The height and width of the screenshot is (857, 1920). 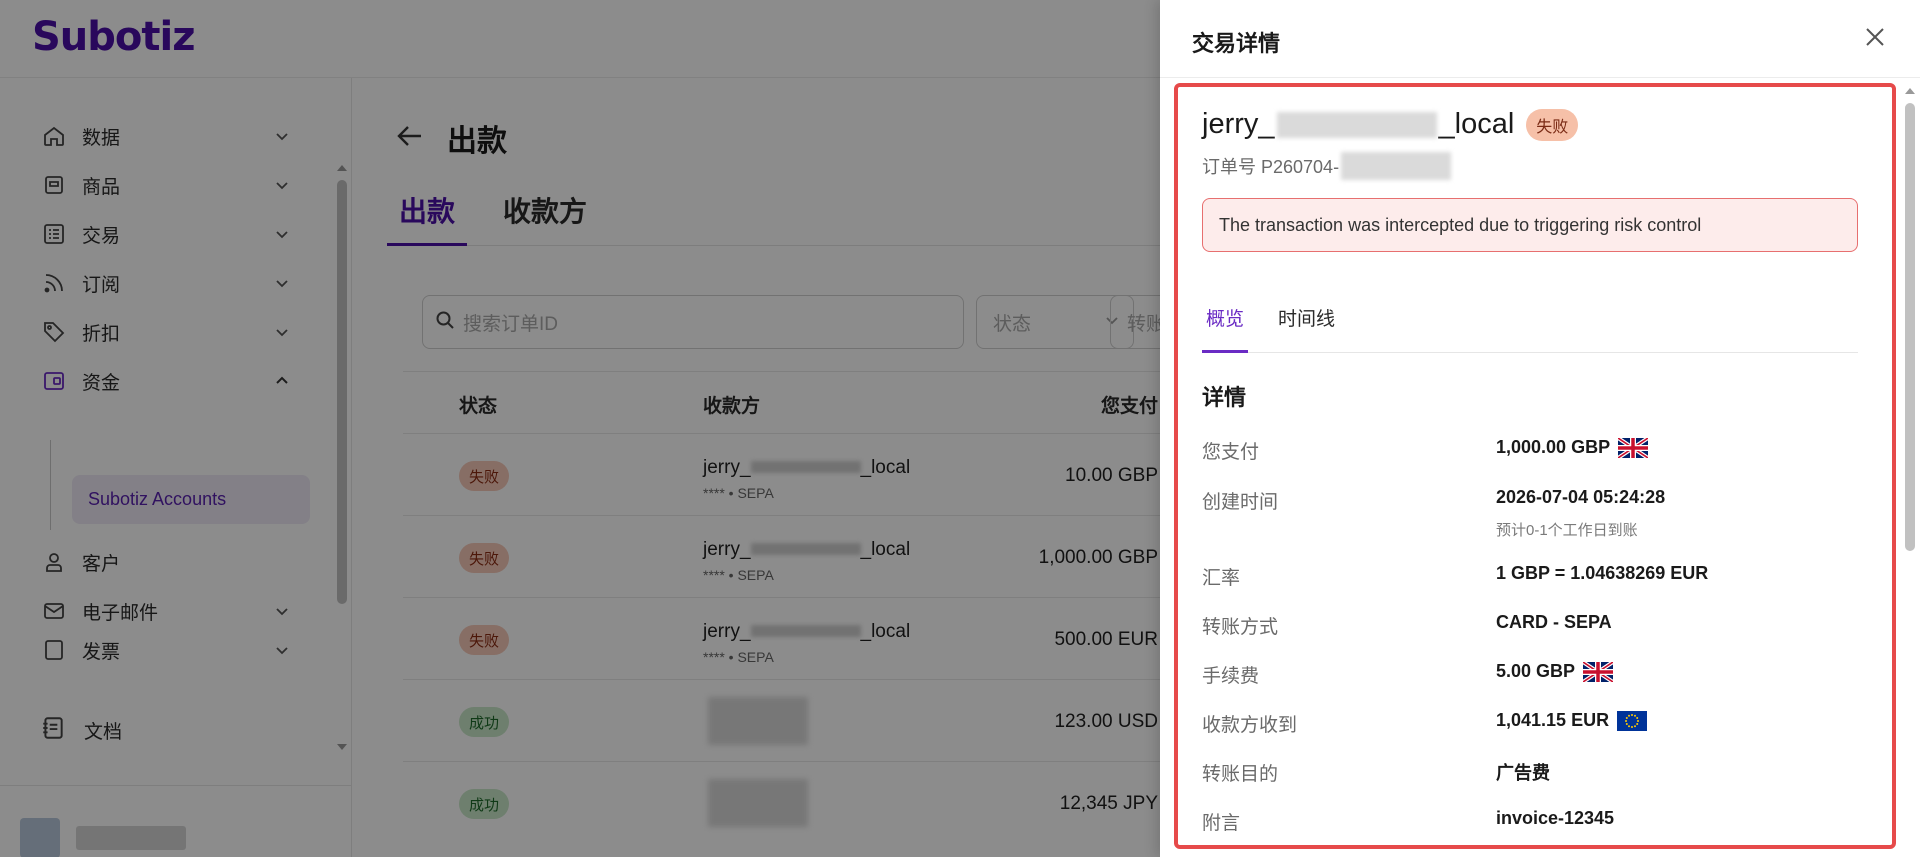 I want to click on detail-label: 创建时间, so click(x=1240, y=502).